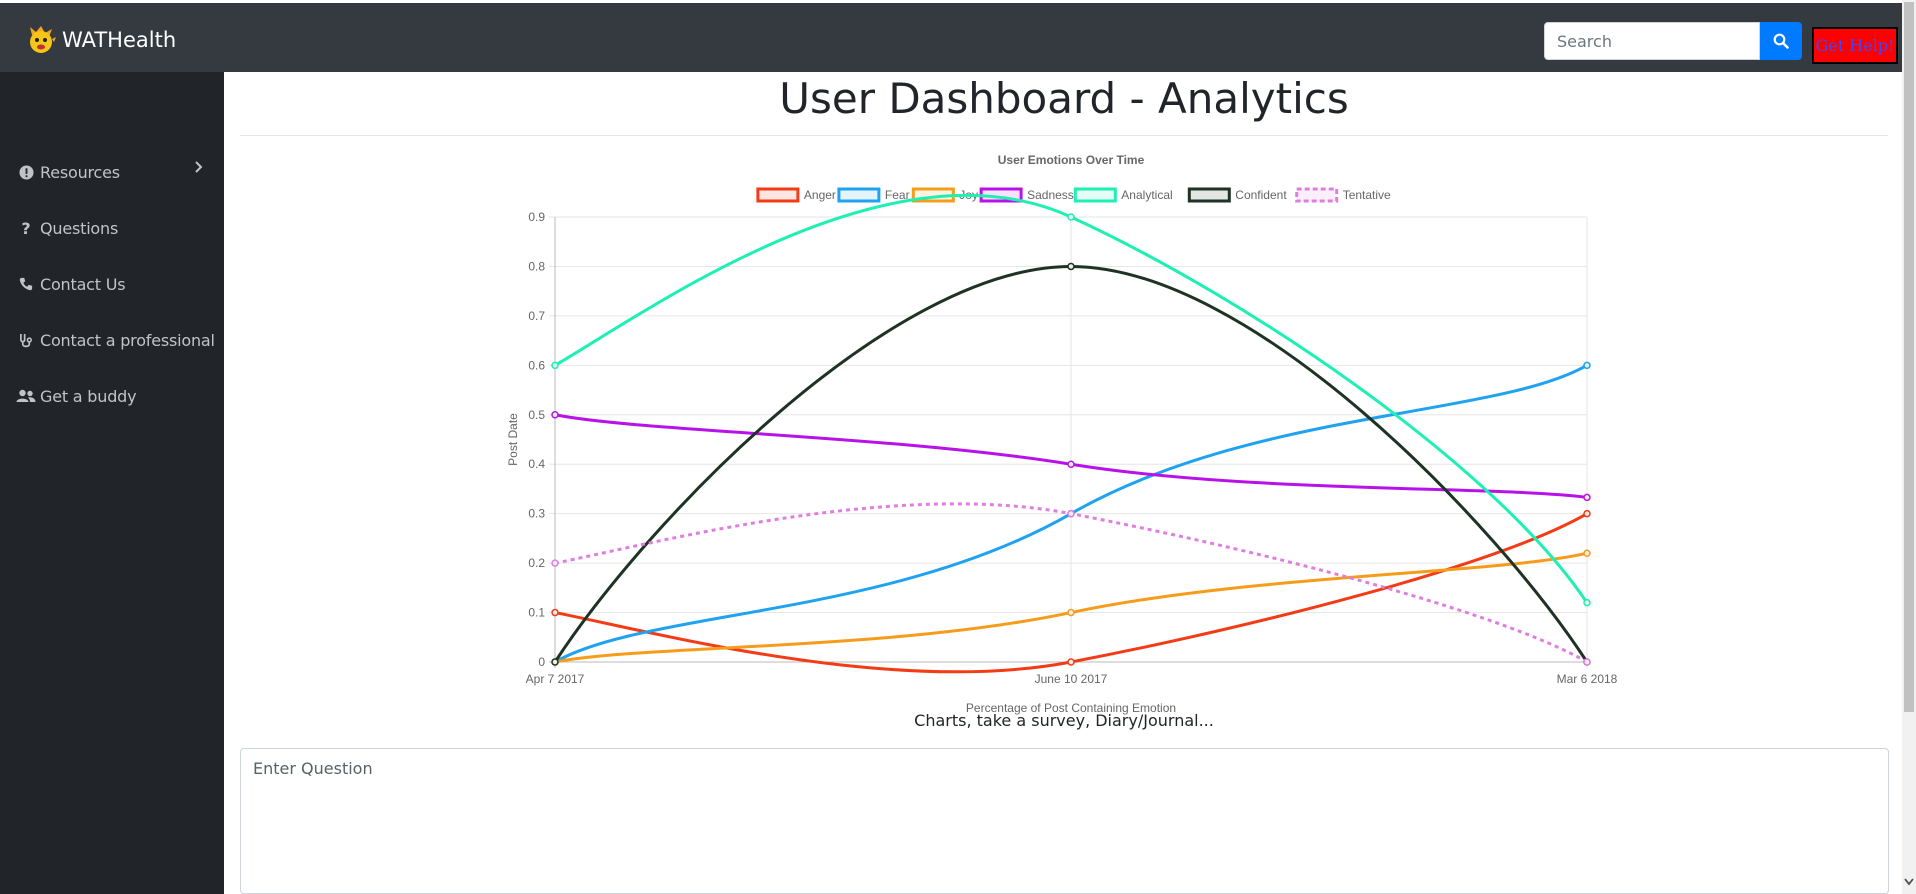  Describe the element at coordinates (541, 662) in the screenshot. I see `y-tick-label: 0` at that location.